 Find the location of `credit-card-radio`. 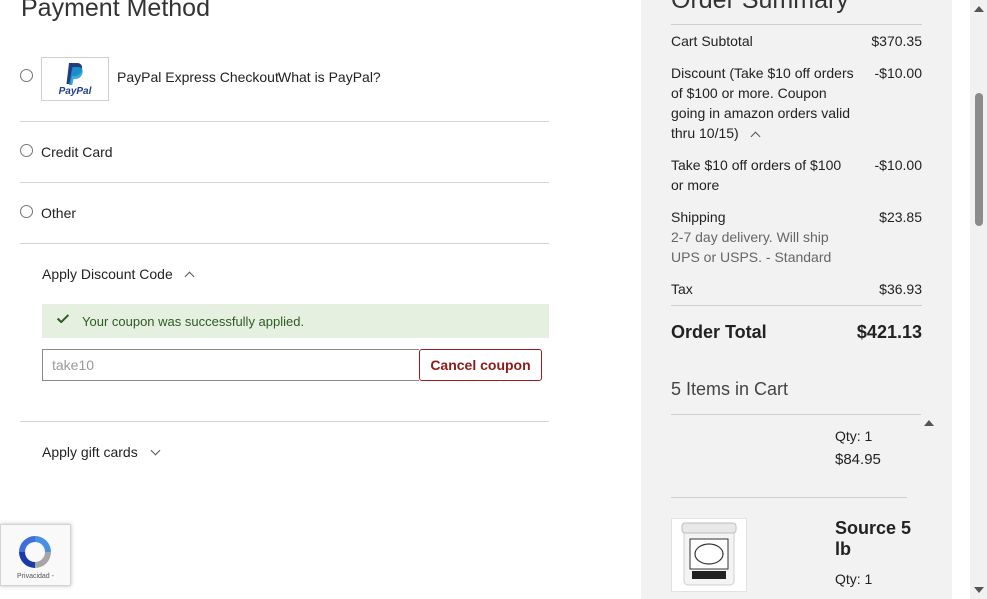

credit-card-radio is located at coordinates (26, 150).